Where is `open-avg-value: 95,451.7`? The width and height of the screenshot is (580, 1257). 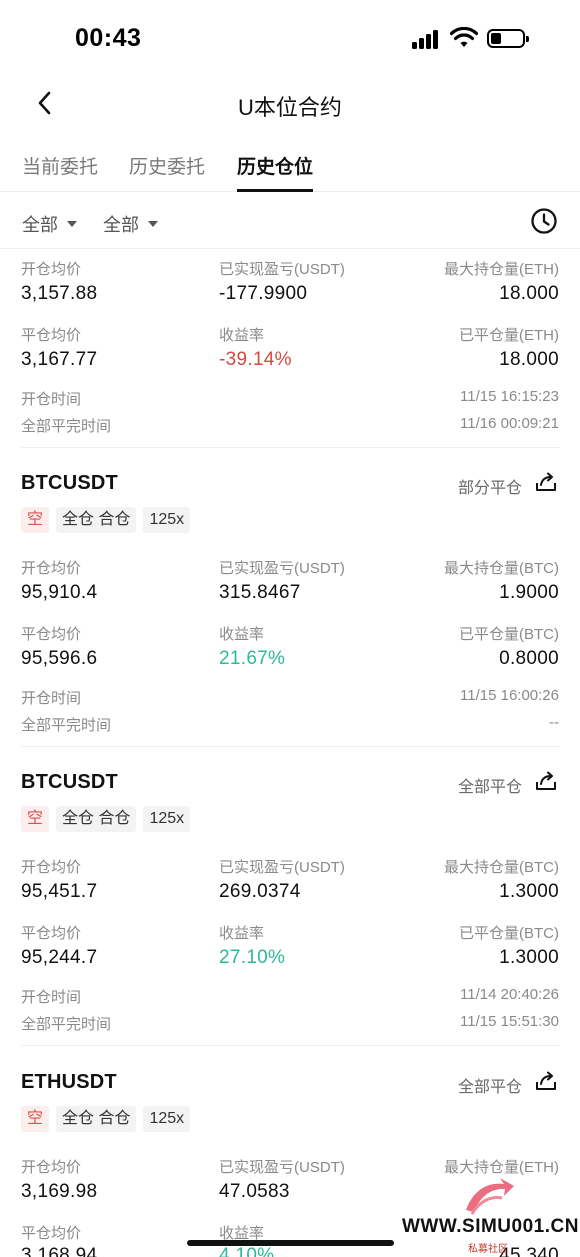 open-avg-value: 95,451.7 is located at coordinates (59, 891).